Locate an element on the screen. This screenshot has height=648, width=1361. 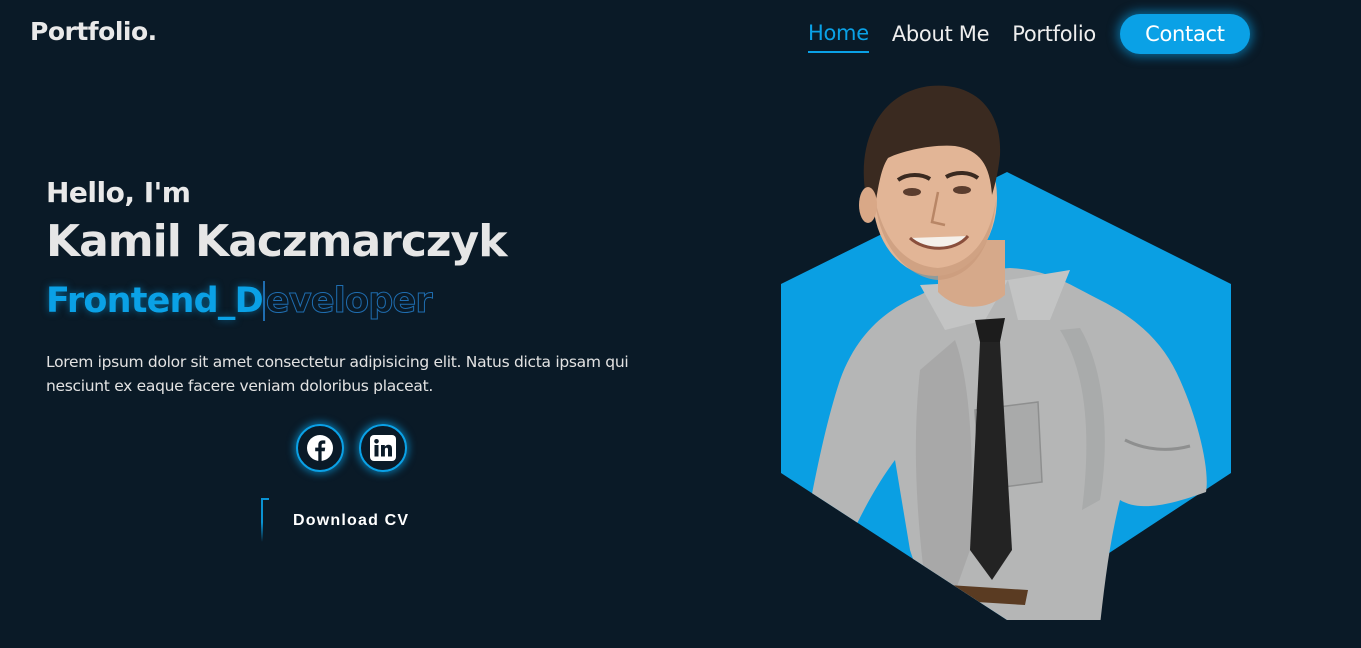
nav-about-me: About Me is located at coordinates (941, 34).